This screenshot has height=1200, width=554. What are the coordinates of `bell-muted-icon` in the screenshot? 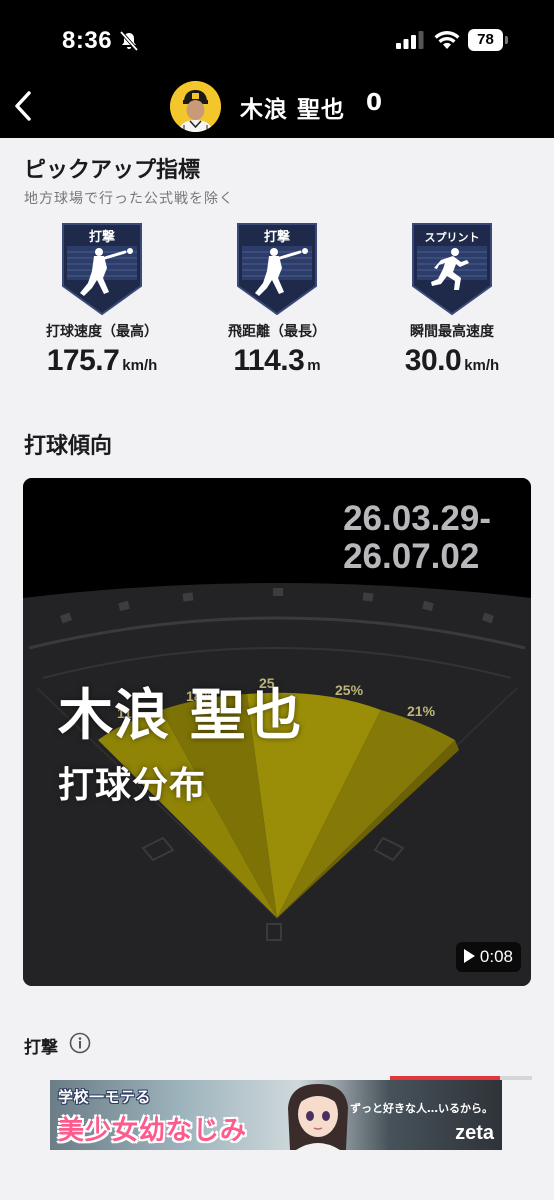 It's located at (129, 41).